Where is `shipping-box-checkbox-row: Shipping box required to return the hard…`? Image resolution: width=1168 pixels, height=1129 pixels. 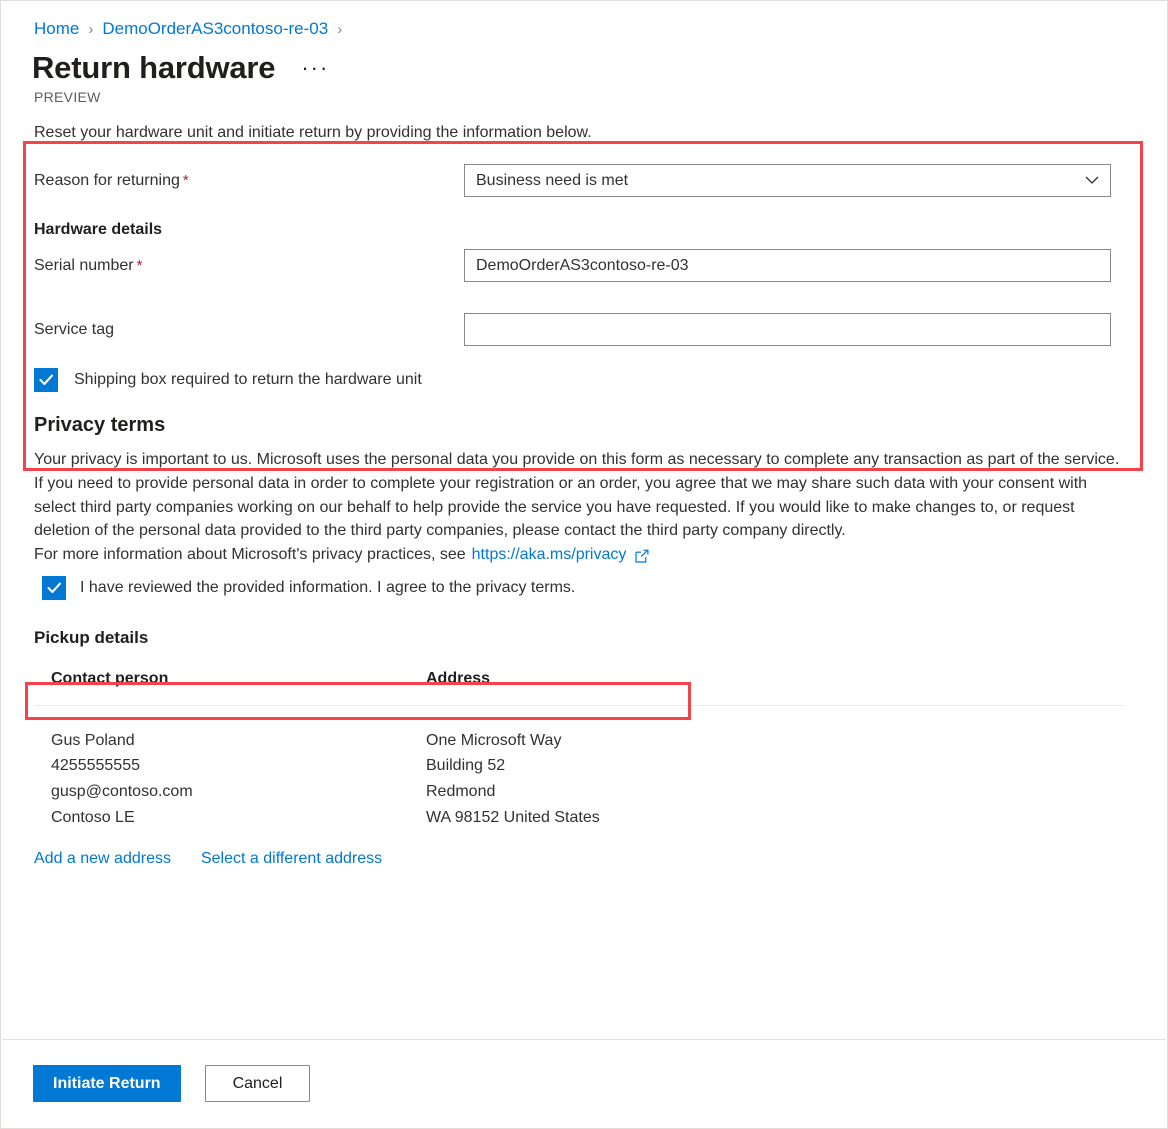 shipping-box-checkbox-row: Shipping box required to return the hard… is located at coordinates (584, 380).